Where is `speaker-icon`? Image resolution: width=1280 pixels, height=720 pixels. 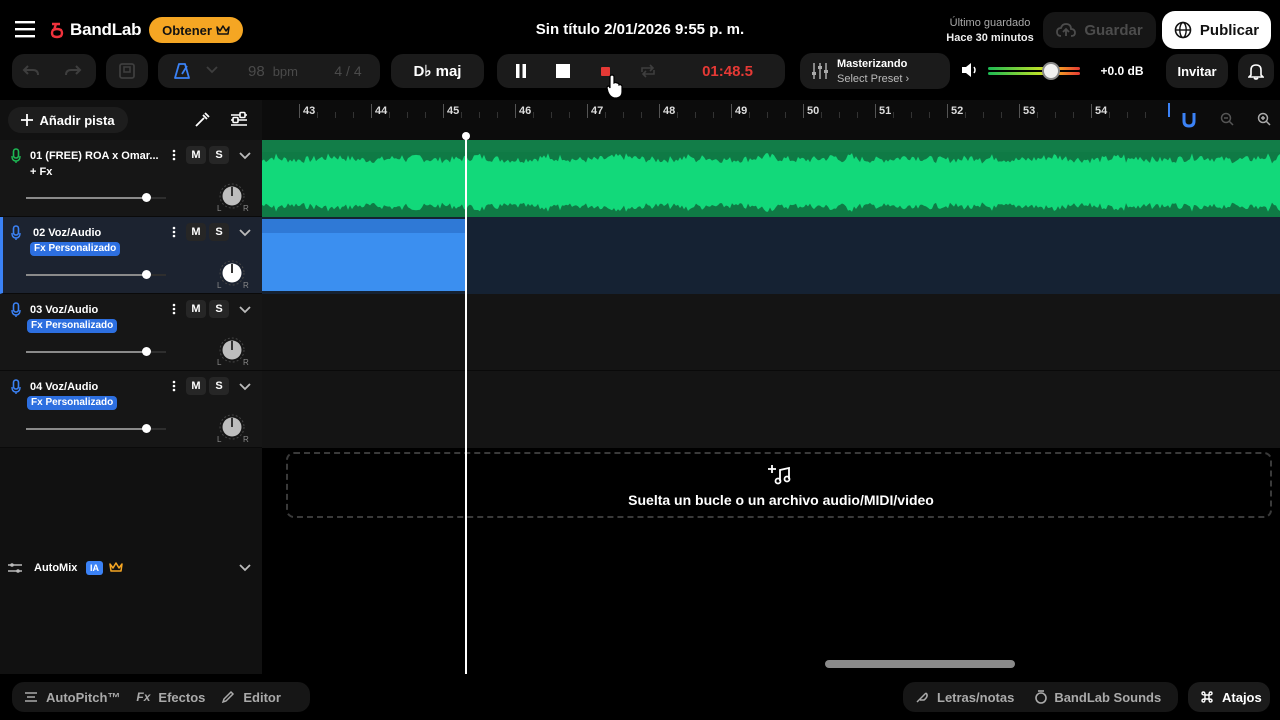 speaker-icon is located at coordinates (970, 70).